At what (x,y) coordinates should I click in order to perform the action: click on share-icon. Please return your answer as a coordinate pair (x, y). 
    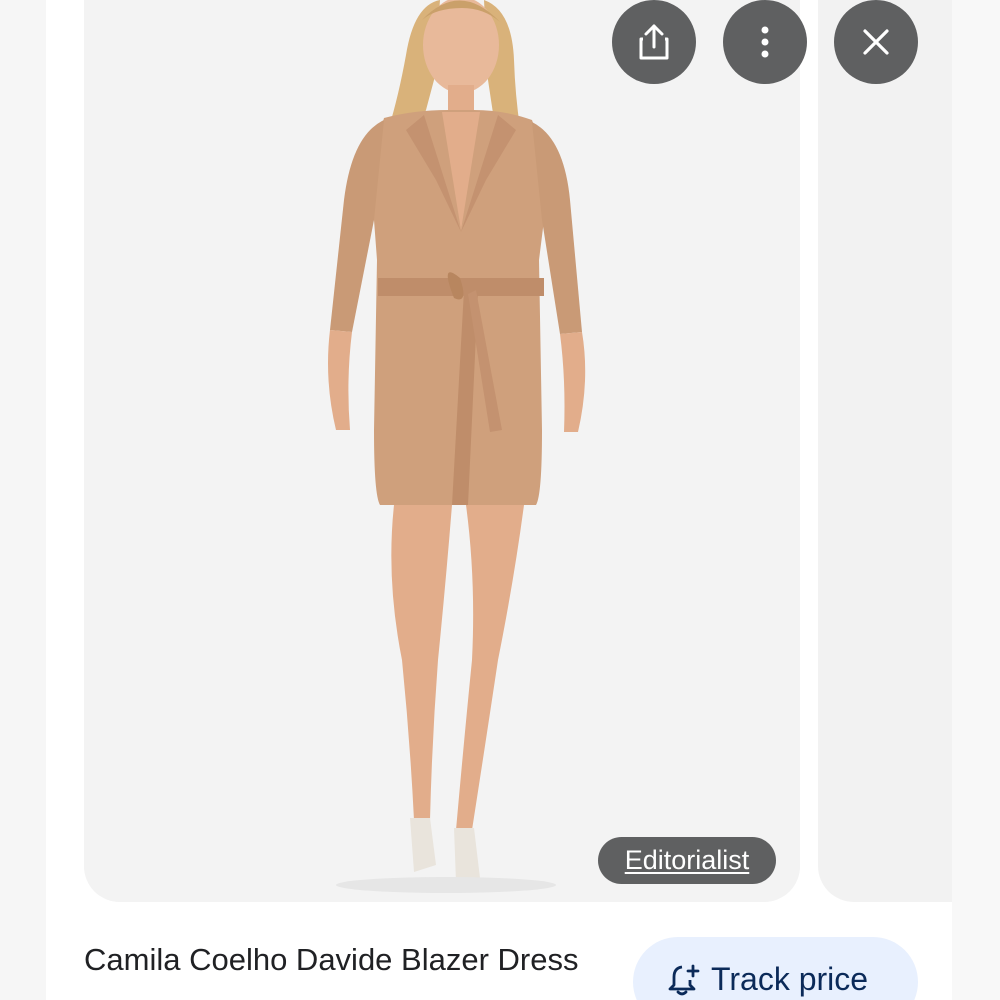
    Looking at the image, I should click on (654, 42).